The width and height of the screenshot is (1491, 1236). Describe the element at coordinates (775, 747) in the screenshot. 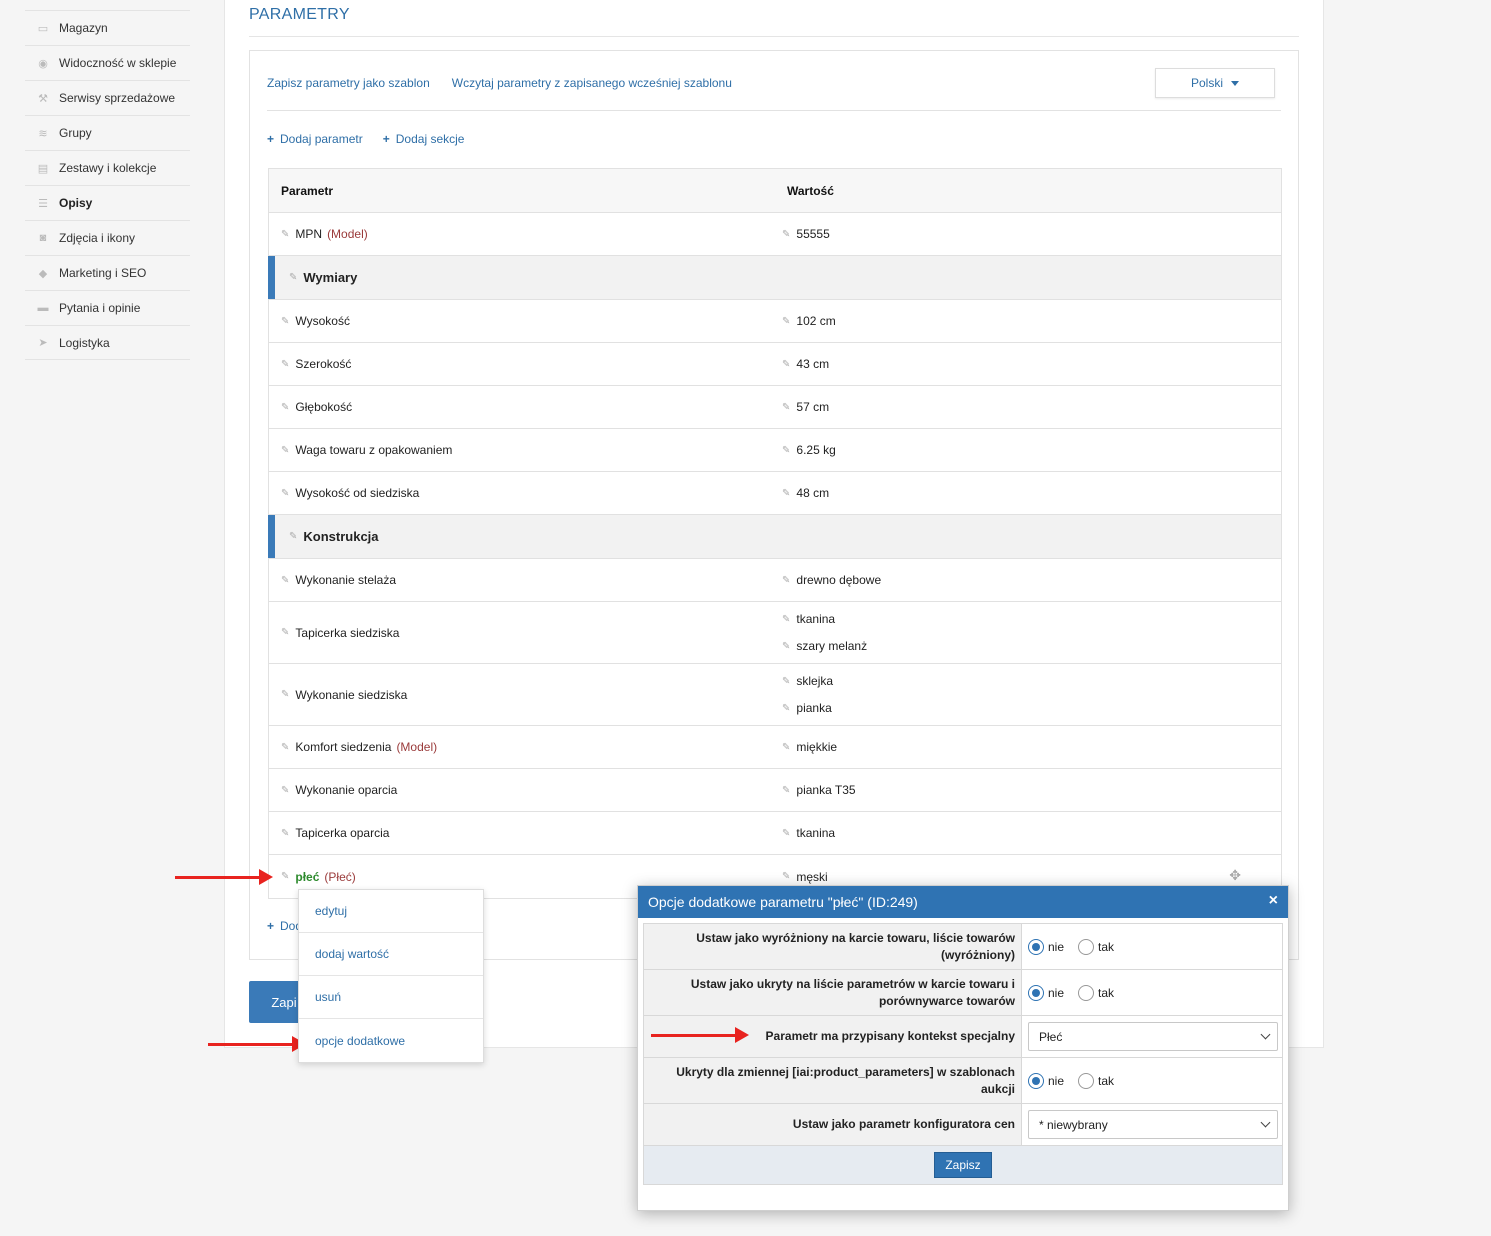

I see `table-row: ✎ Komfort siedzenia (Model) ✎ miękkie` at that location.